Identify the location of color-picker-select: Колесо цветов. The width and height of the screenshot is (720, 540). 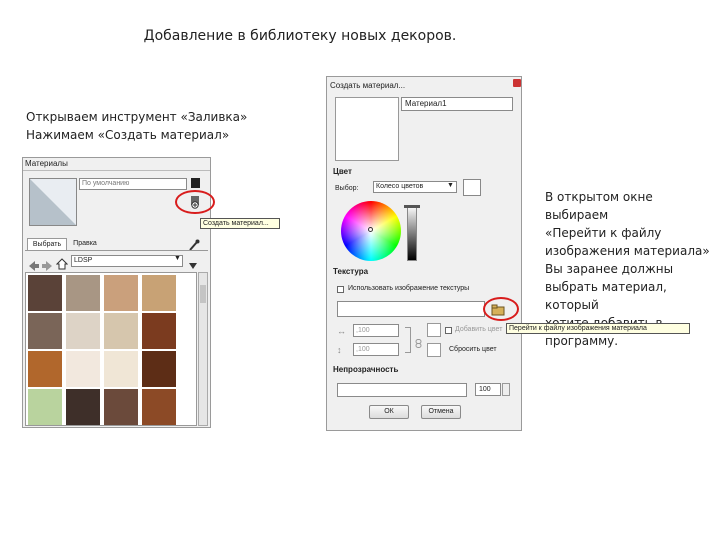
(415, 187).